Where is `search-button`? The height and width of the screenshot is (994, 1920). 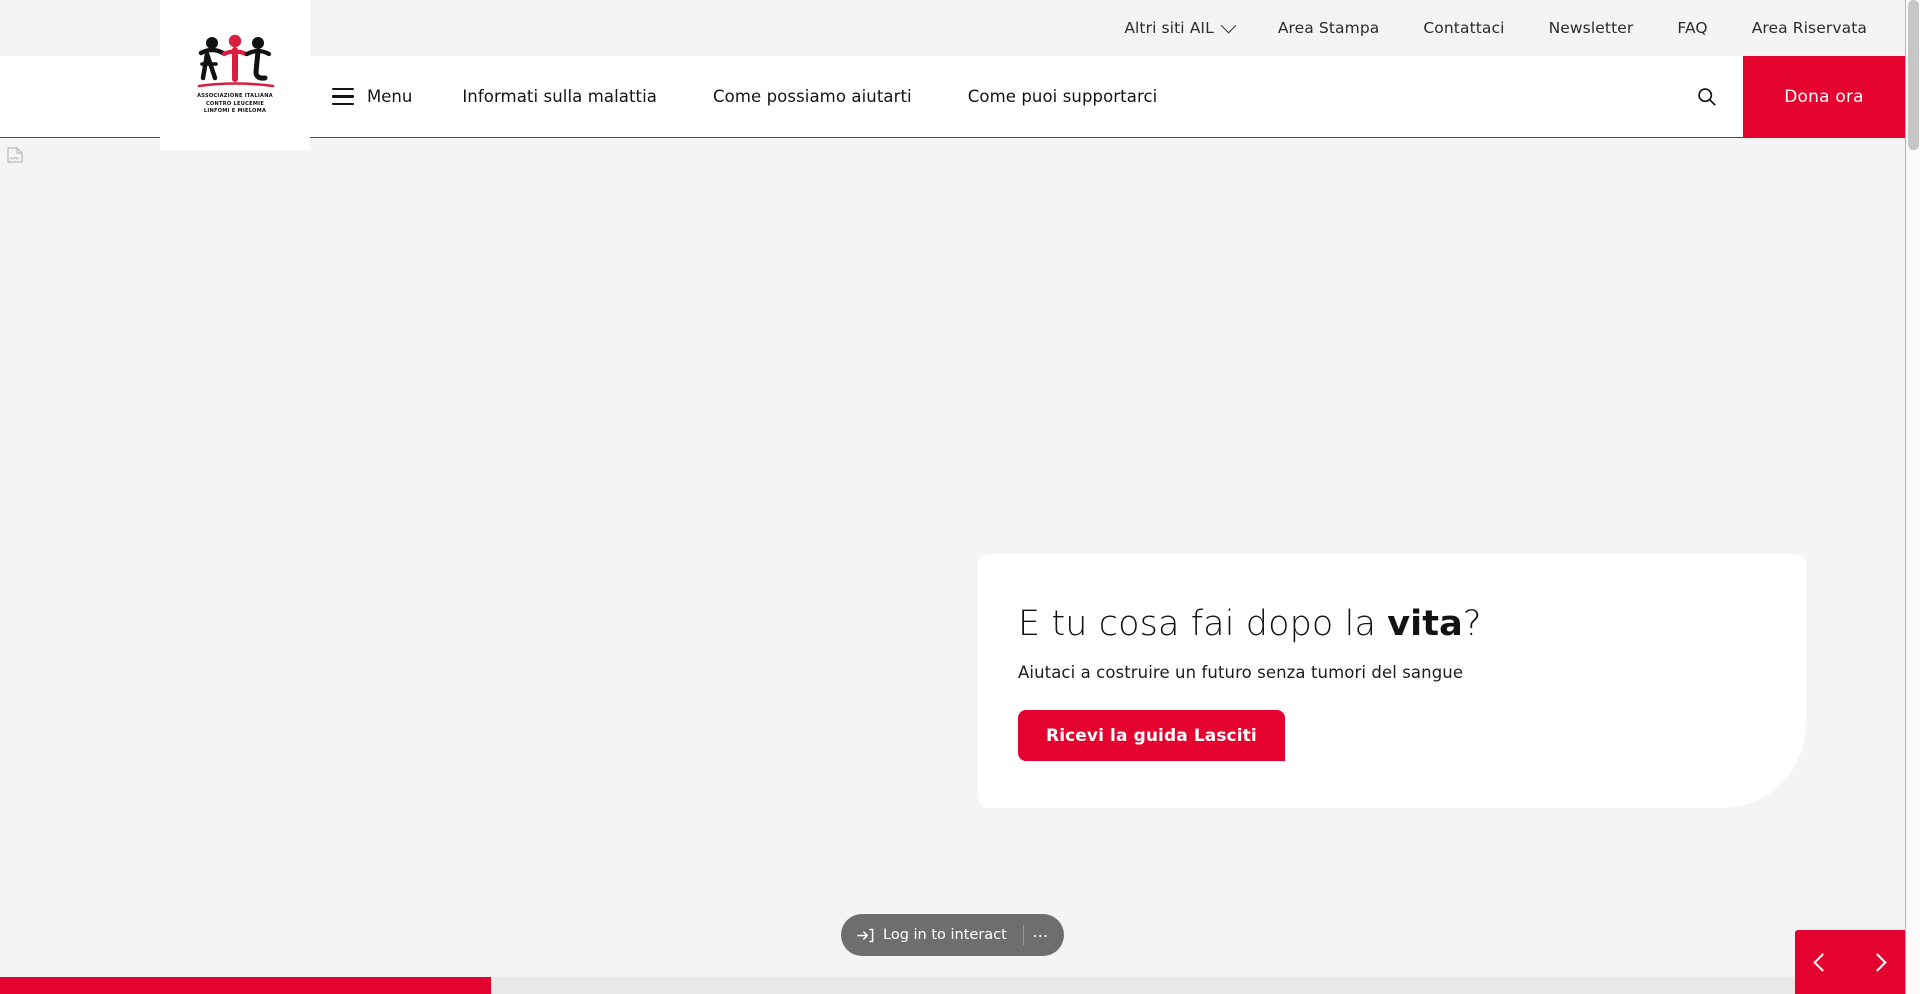 search-button is located at coordinates (1706, 96).